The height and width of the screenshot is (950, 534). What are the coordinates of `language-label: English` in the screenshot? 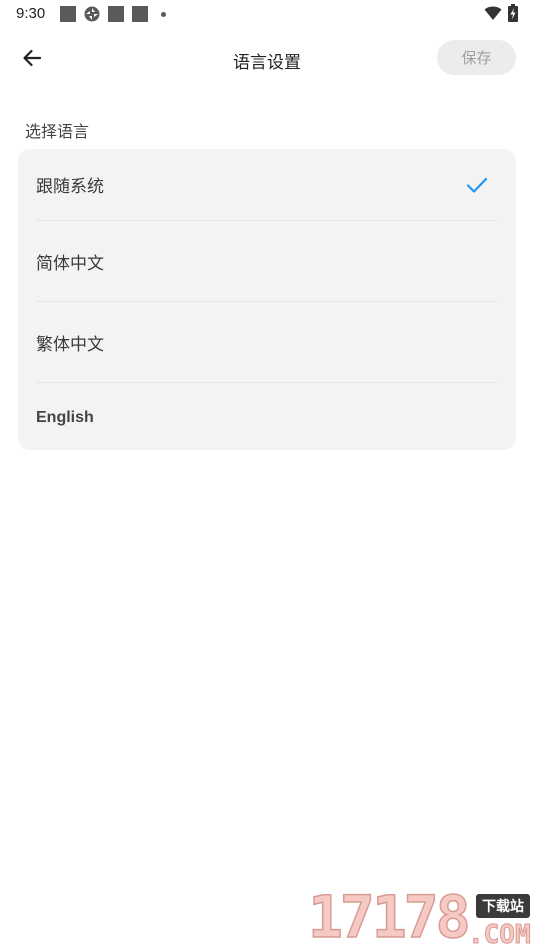 It's located at (65, 417).